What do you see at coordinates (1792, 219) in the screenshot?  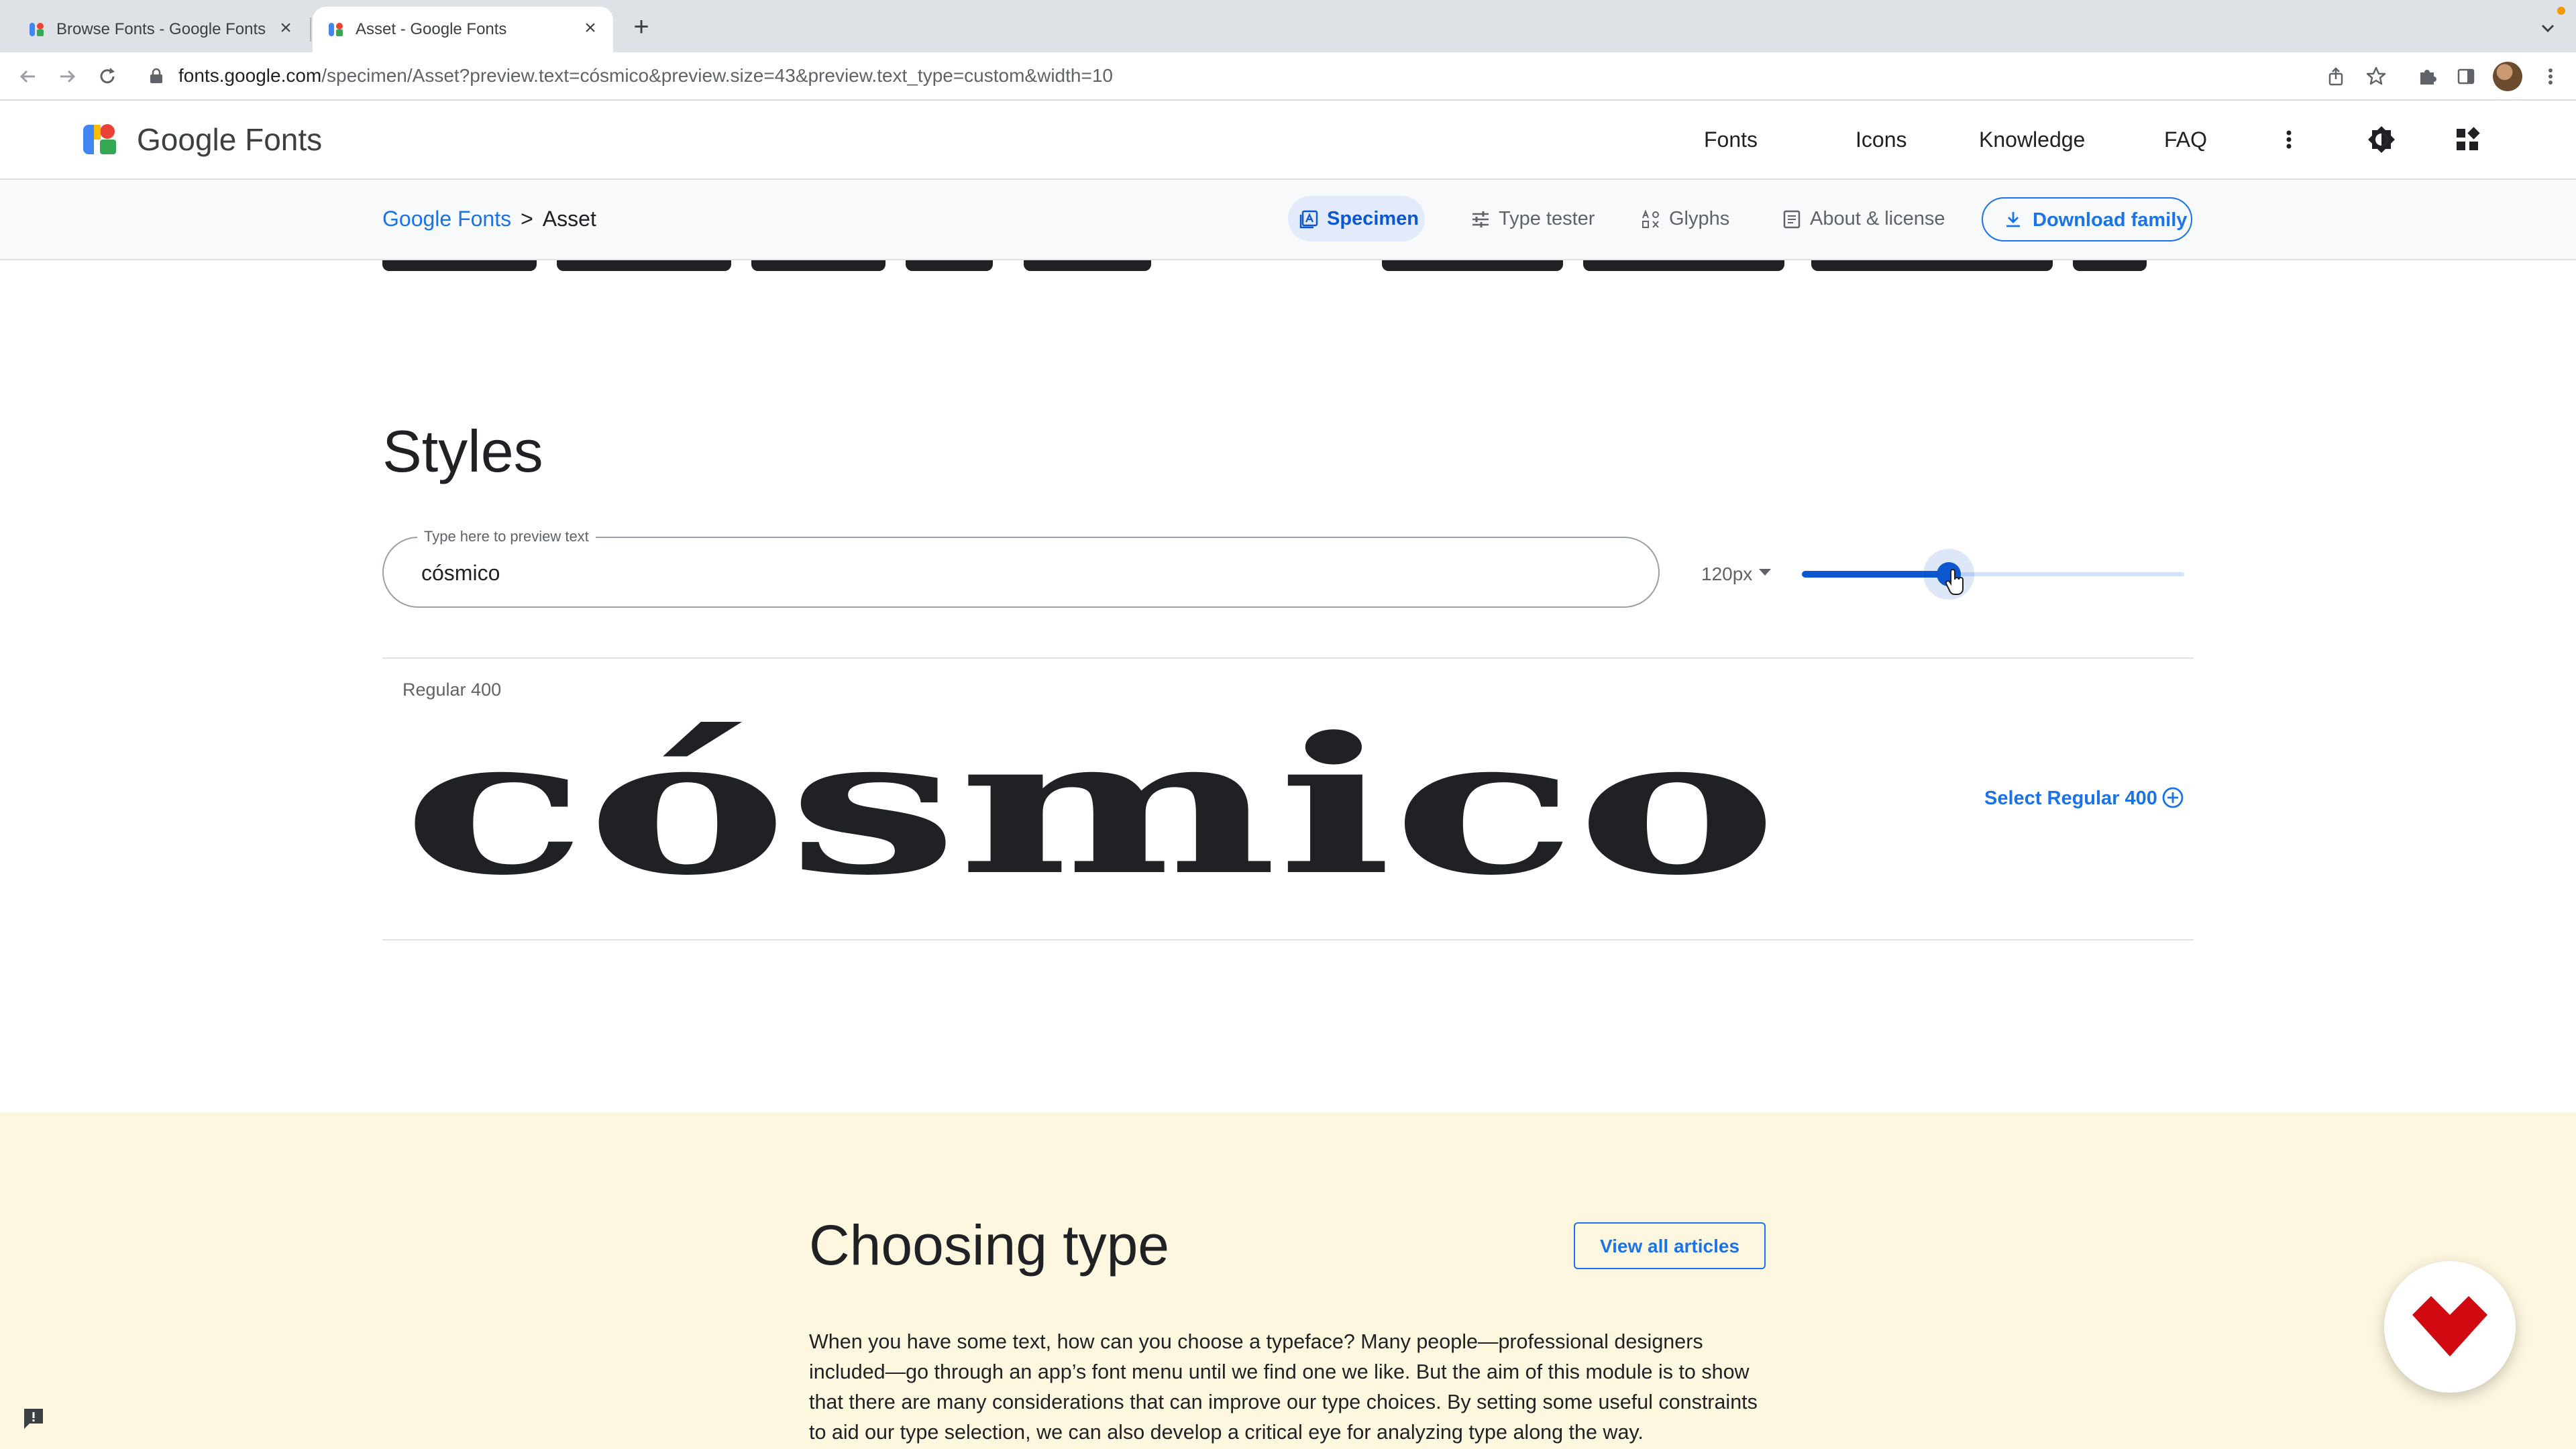 I see `article-icon` at bounding box center [1792, 219].